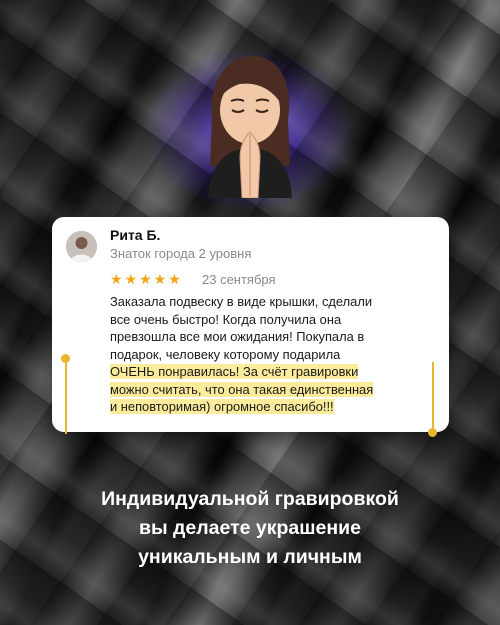  I want to click on praying-memoji-icon, so click(250, 127).